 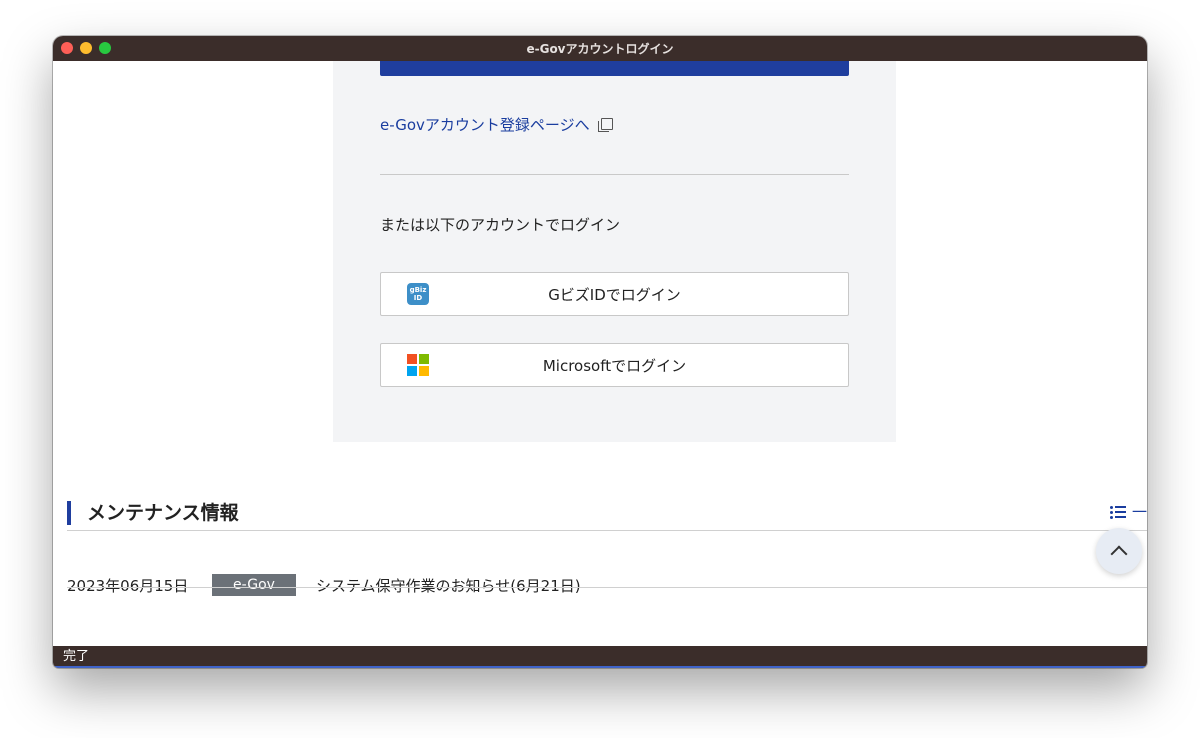 I want to click on maintenance-heading: メンテナンス情報, so click(x=153, y=513).